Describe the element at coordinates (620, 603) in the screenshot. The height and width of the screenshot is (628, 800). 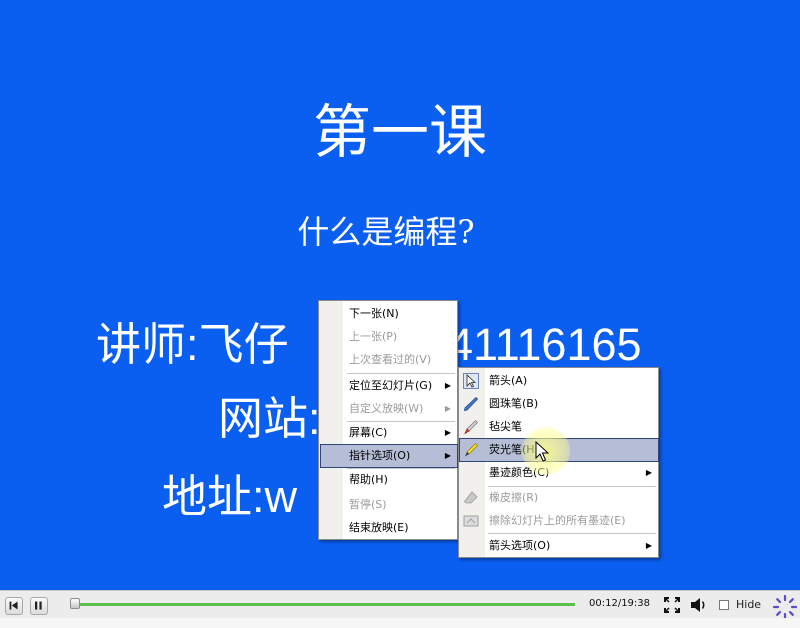
I see `time-readout: 00:12/19:38` at that location.